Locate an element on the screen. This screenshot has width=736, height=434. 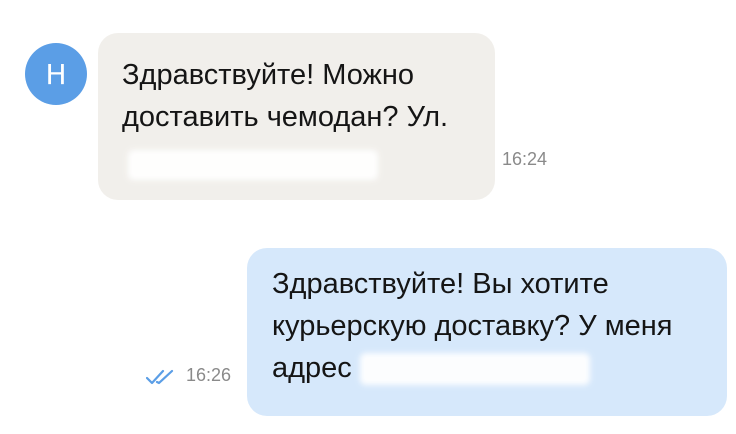
avatar: H is located at coordinates (56, 74).